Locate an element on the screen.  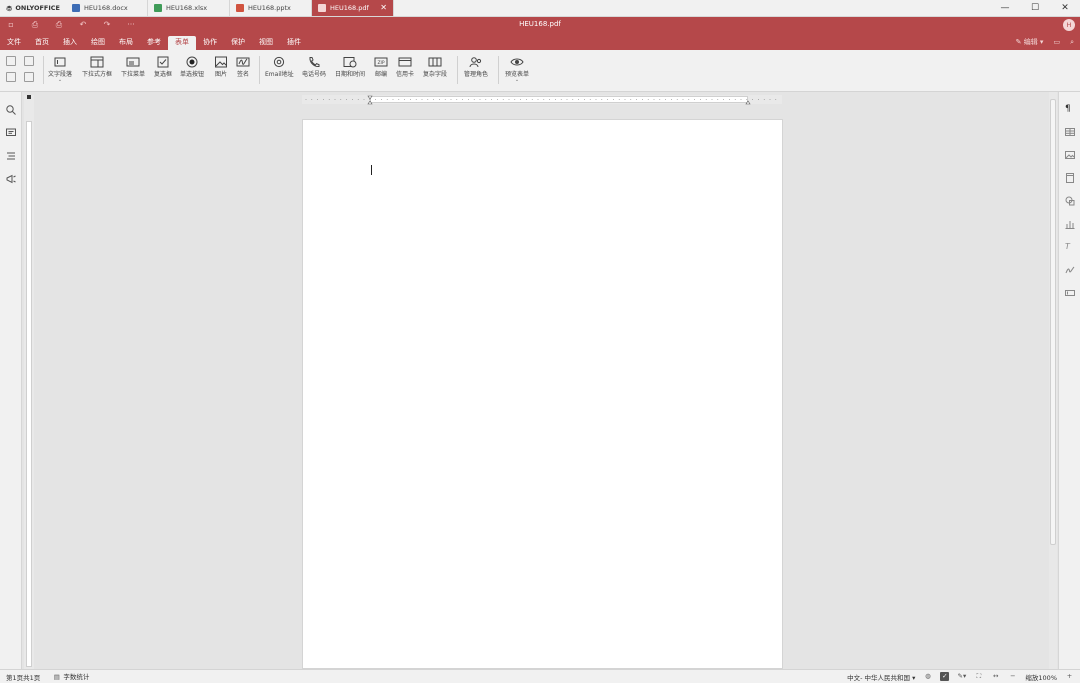
word-count-button: ▤ 字数统计 is located at coordinates (70, 676).